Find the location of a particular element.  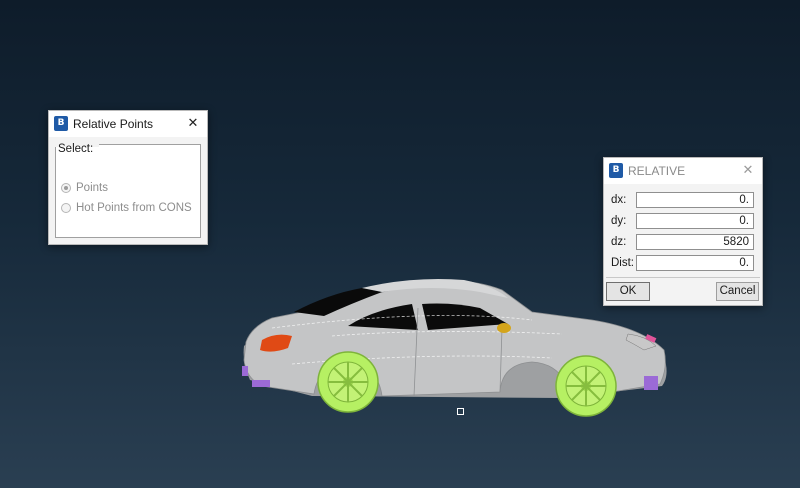

dx-label: dx: is located at coordinates (619, 200).